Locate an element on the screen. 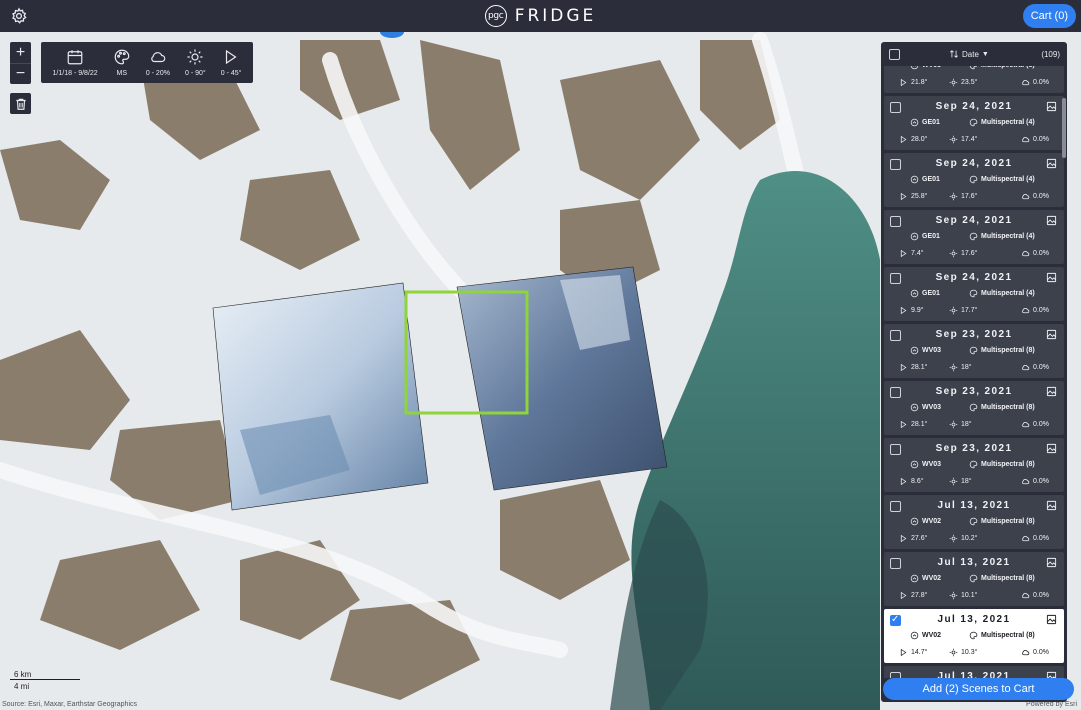  scrollbar is located at coordinates (1064, 128).